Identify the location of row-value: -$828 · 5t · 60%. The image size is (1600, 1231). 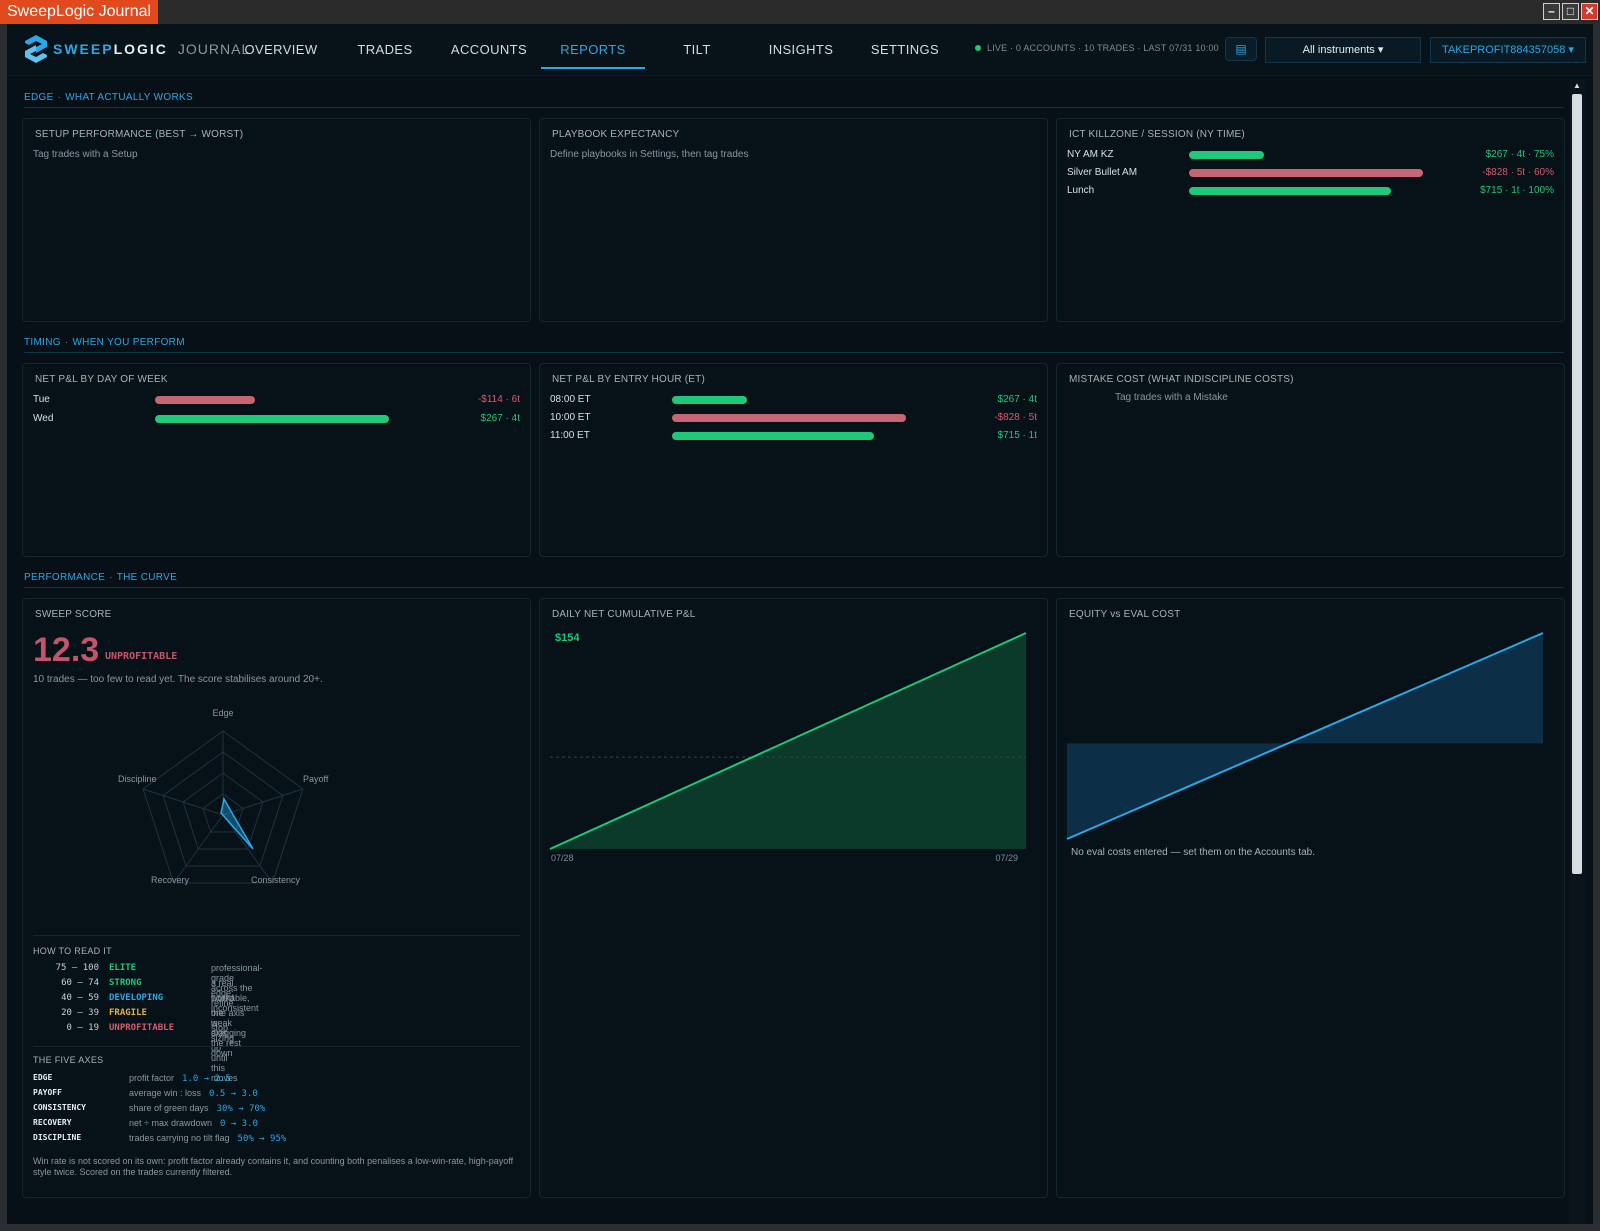
(1518, 172).